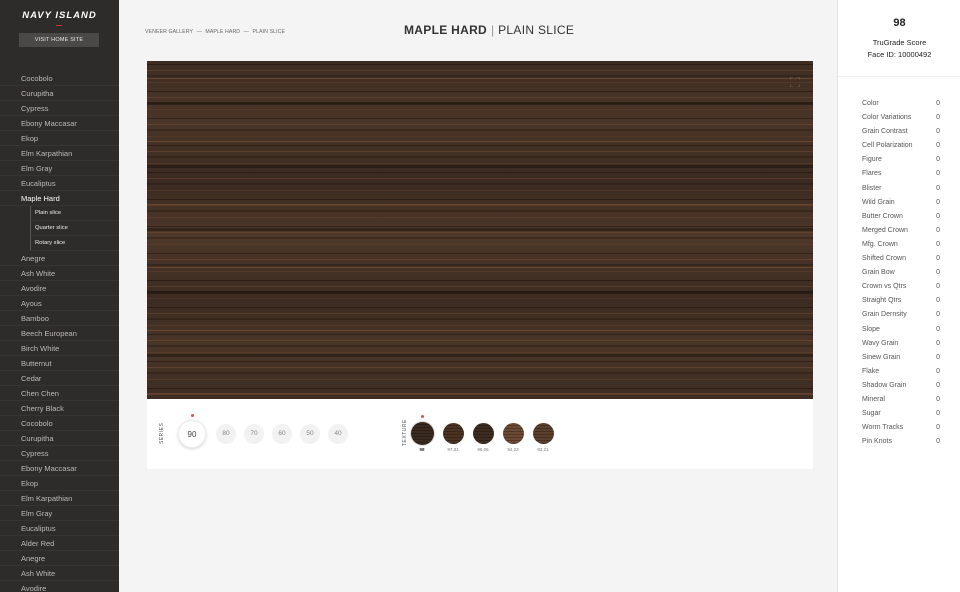 The height and width of the screenshot is (592, 960). I want to click on attribute-name: Butter Crown, so click(882, 216).